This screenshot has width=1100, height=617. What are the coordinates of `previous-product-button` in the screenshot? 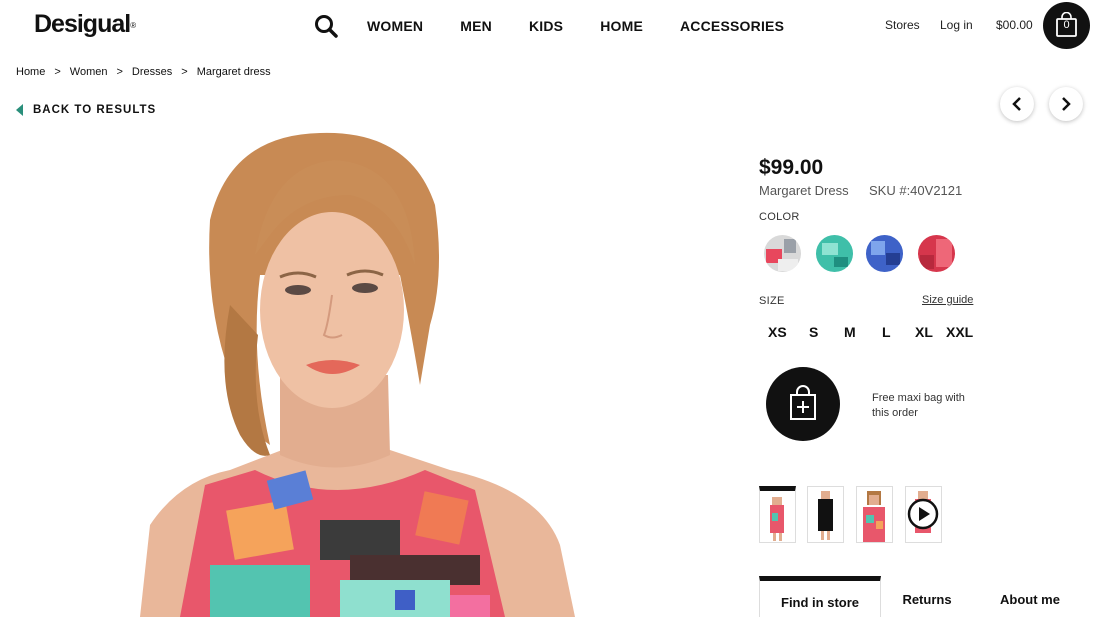 It's located at (1017, 104).